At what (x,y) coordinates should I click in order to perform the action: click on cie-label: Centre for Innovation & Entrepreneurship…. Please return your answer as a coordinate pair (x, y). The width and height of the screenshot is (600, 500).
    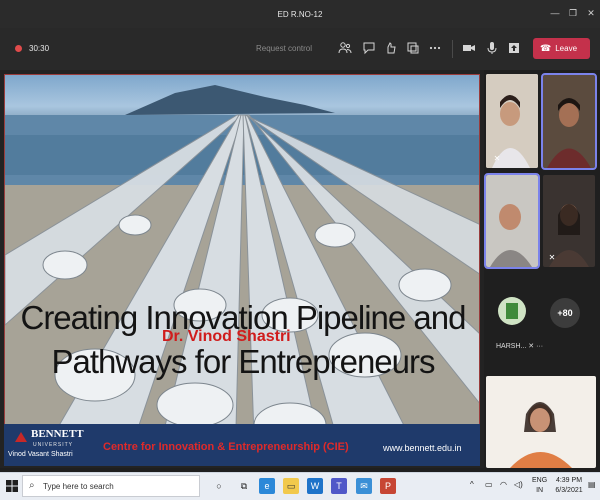
    Looking at the image, I should click on (226, 447).